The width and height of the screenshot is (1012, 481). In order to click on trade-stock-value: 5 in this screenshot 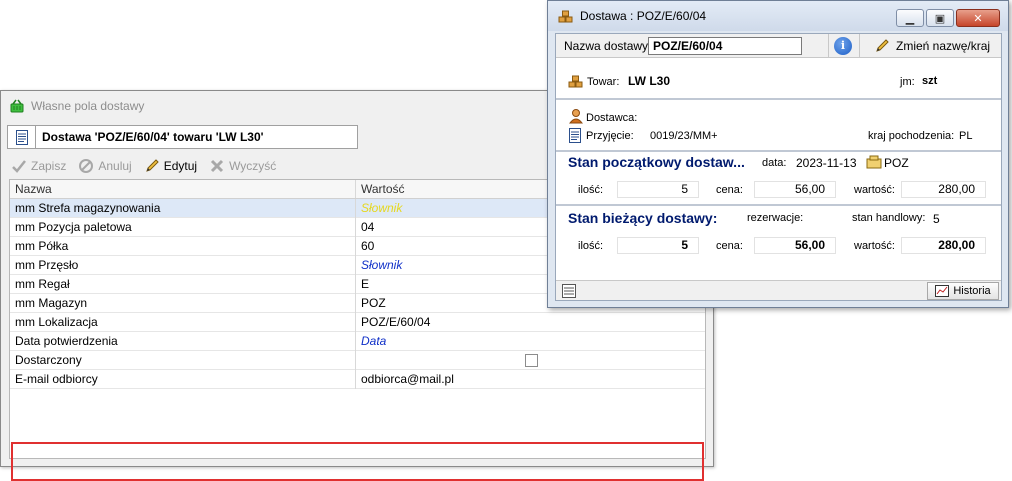, I will do `click(936, 219)`.